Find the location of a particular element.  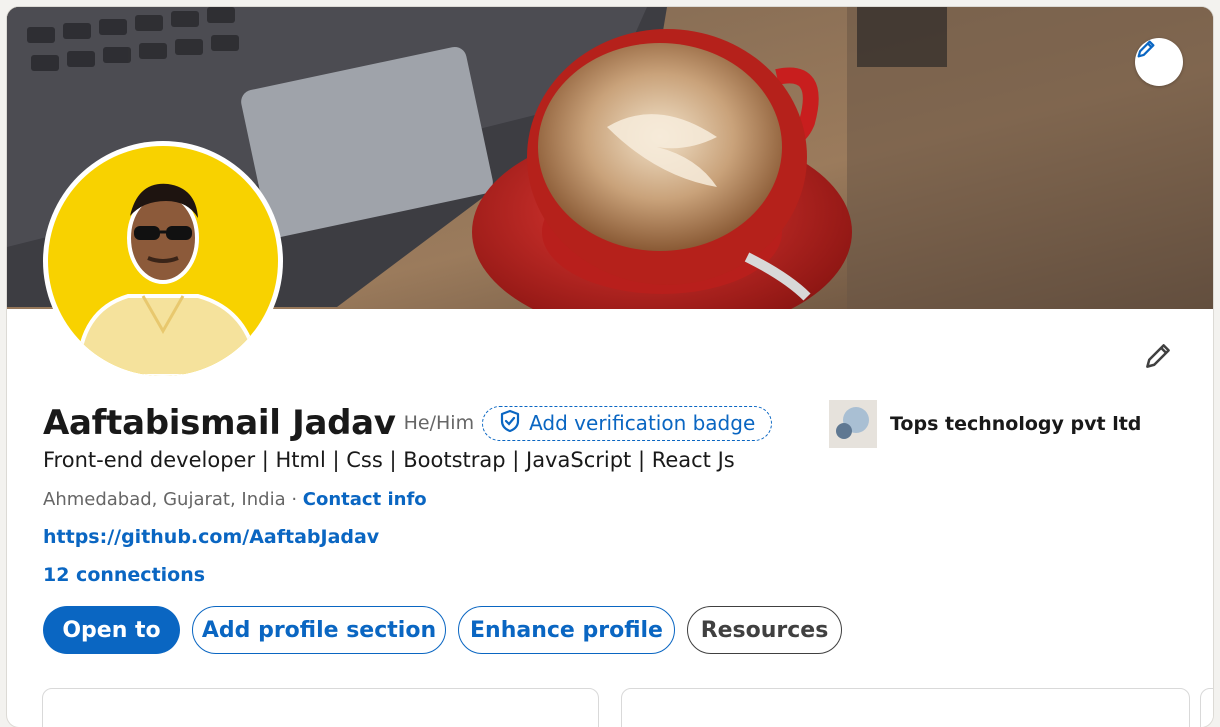

current-company: Tops technology pvt ltd is located at coordinates (985, 424).